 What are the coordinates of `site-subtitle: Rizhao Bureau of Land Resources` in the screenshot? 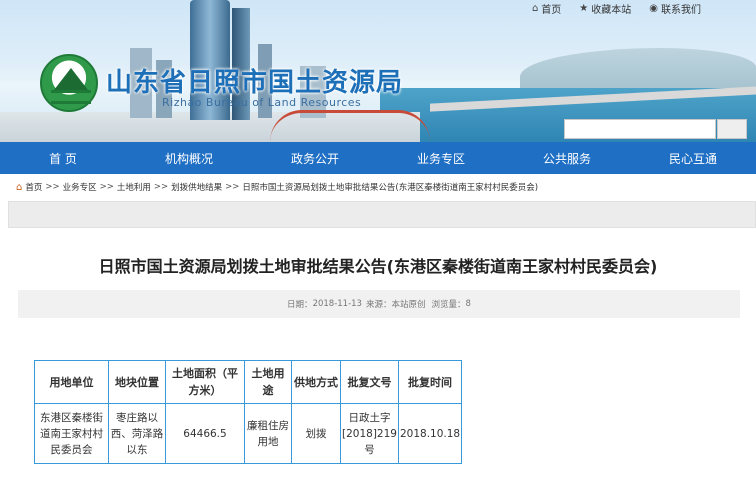 It's located at (262, 102).